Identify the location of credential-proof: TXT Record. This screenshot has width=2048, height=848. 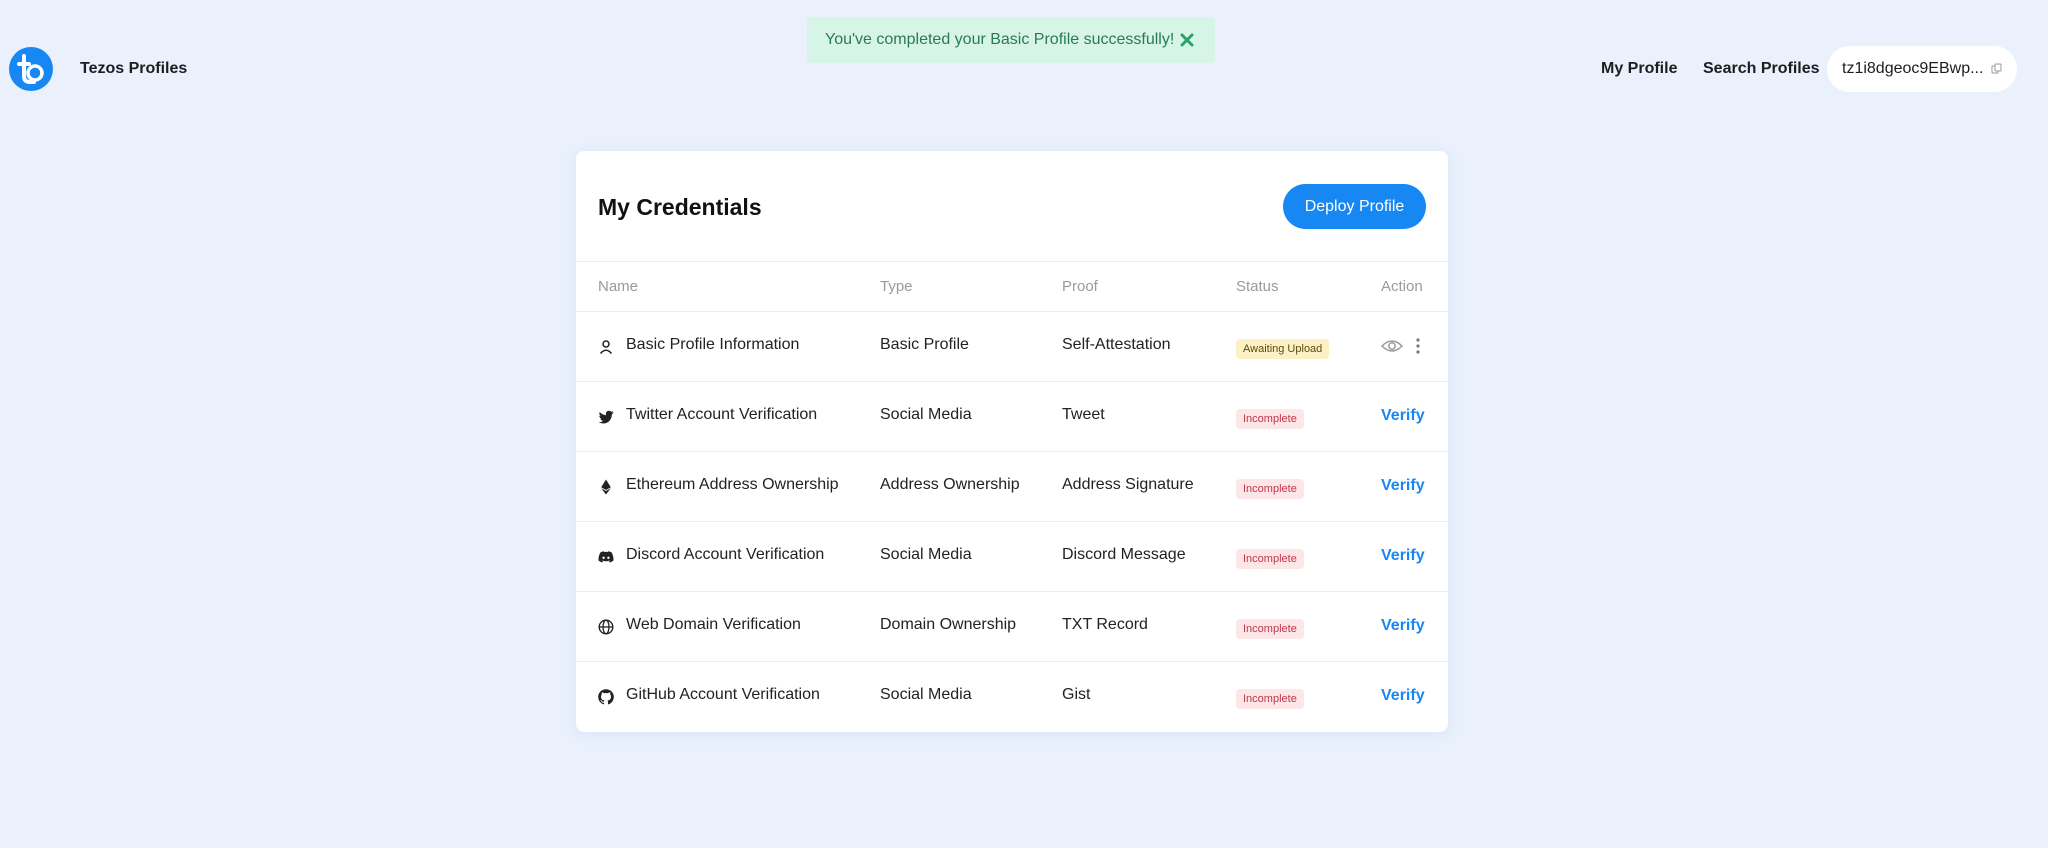
(1105, 624).